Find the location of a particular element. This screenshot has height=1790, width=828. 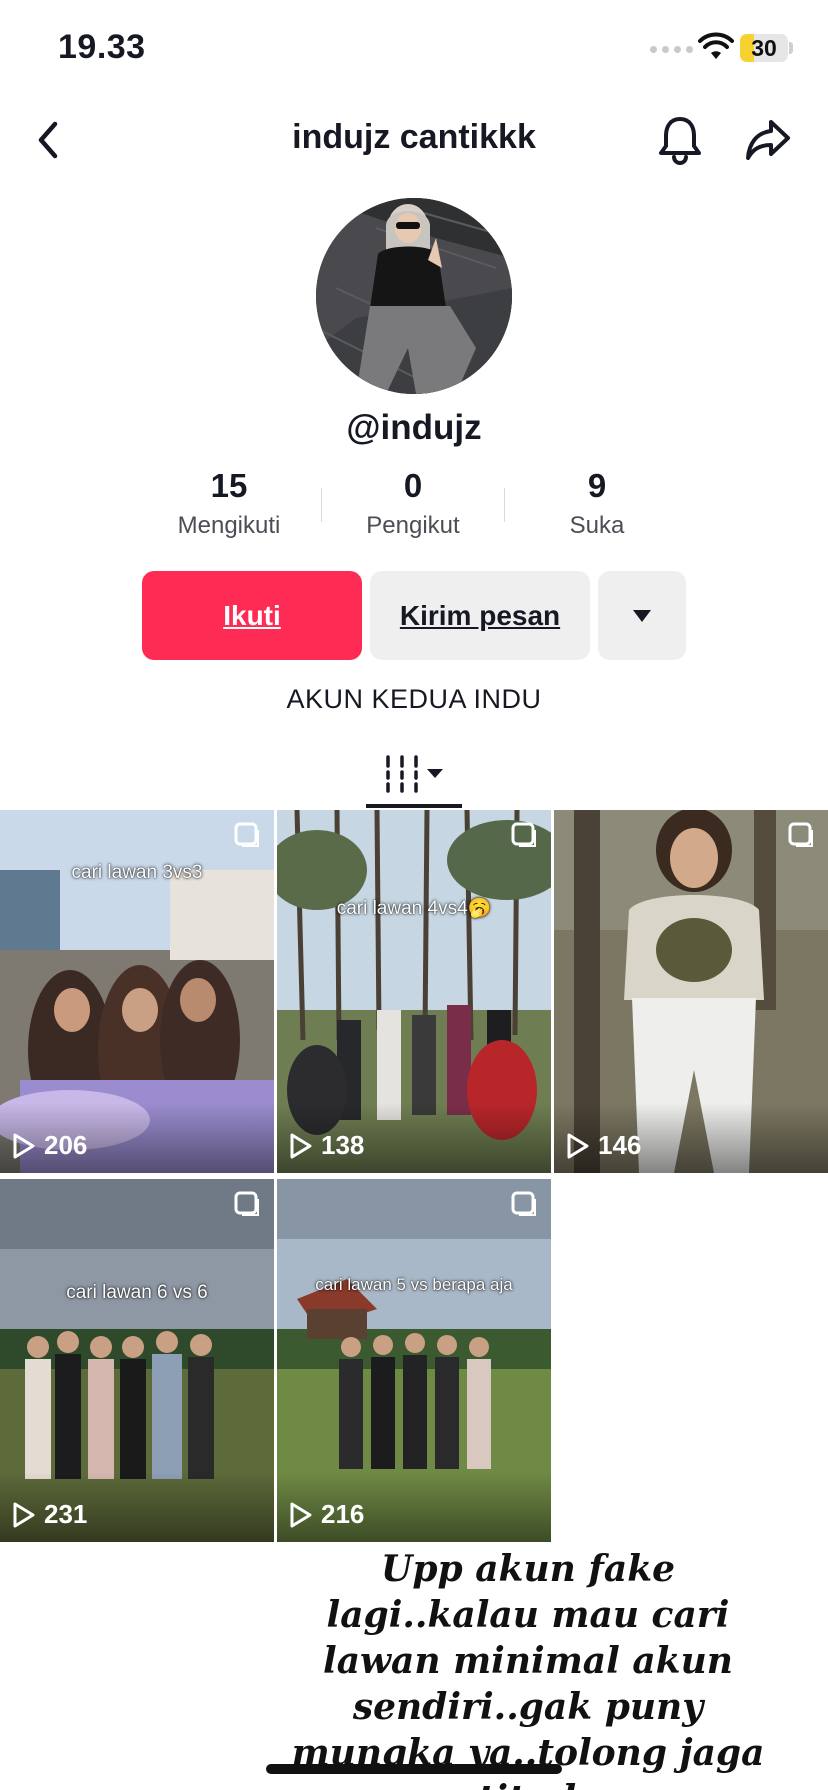

profile-stats: 15 Mengikuti 0 Pengikut 9 Suka is located at coordinates (414, 506).